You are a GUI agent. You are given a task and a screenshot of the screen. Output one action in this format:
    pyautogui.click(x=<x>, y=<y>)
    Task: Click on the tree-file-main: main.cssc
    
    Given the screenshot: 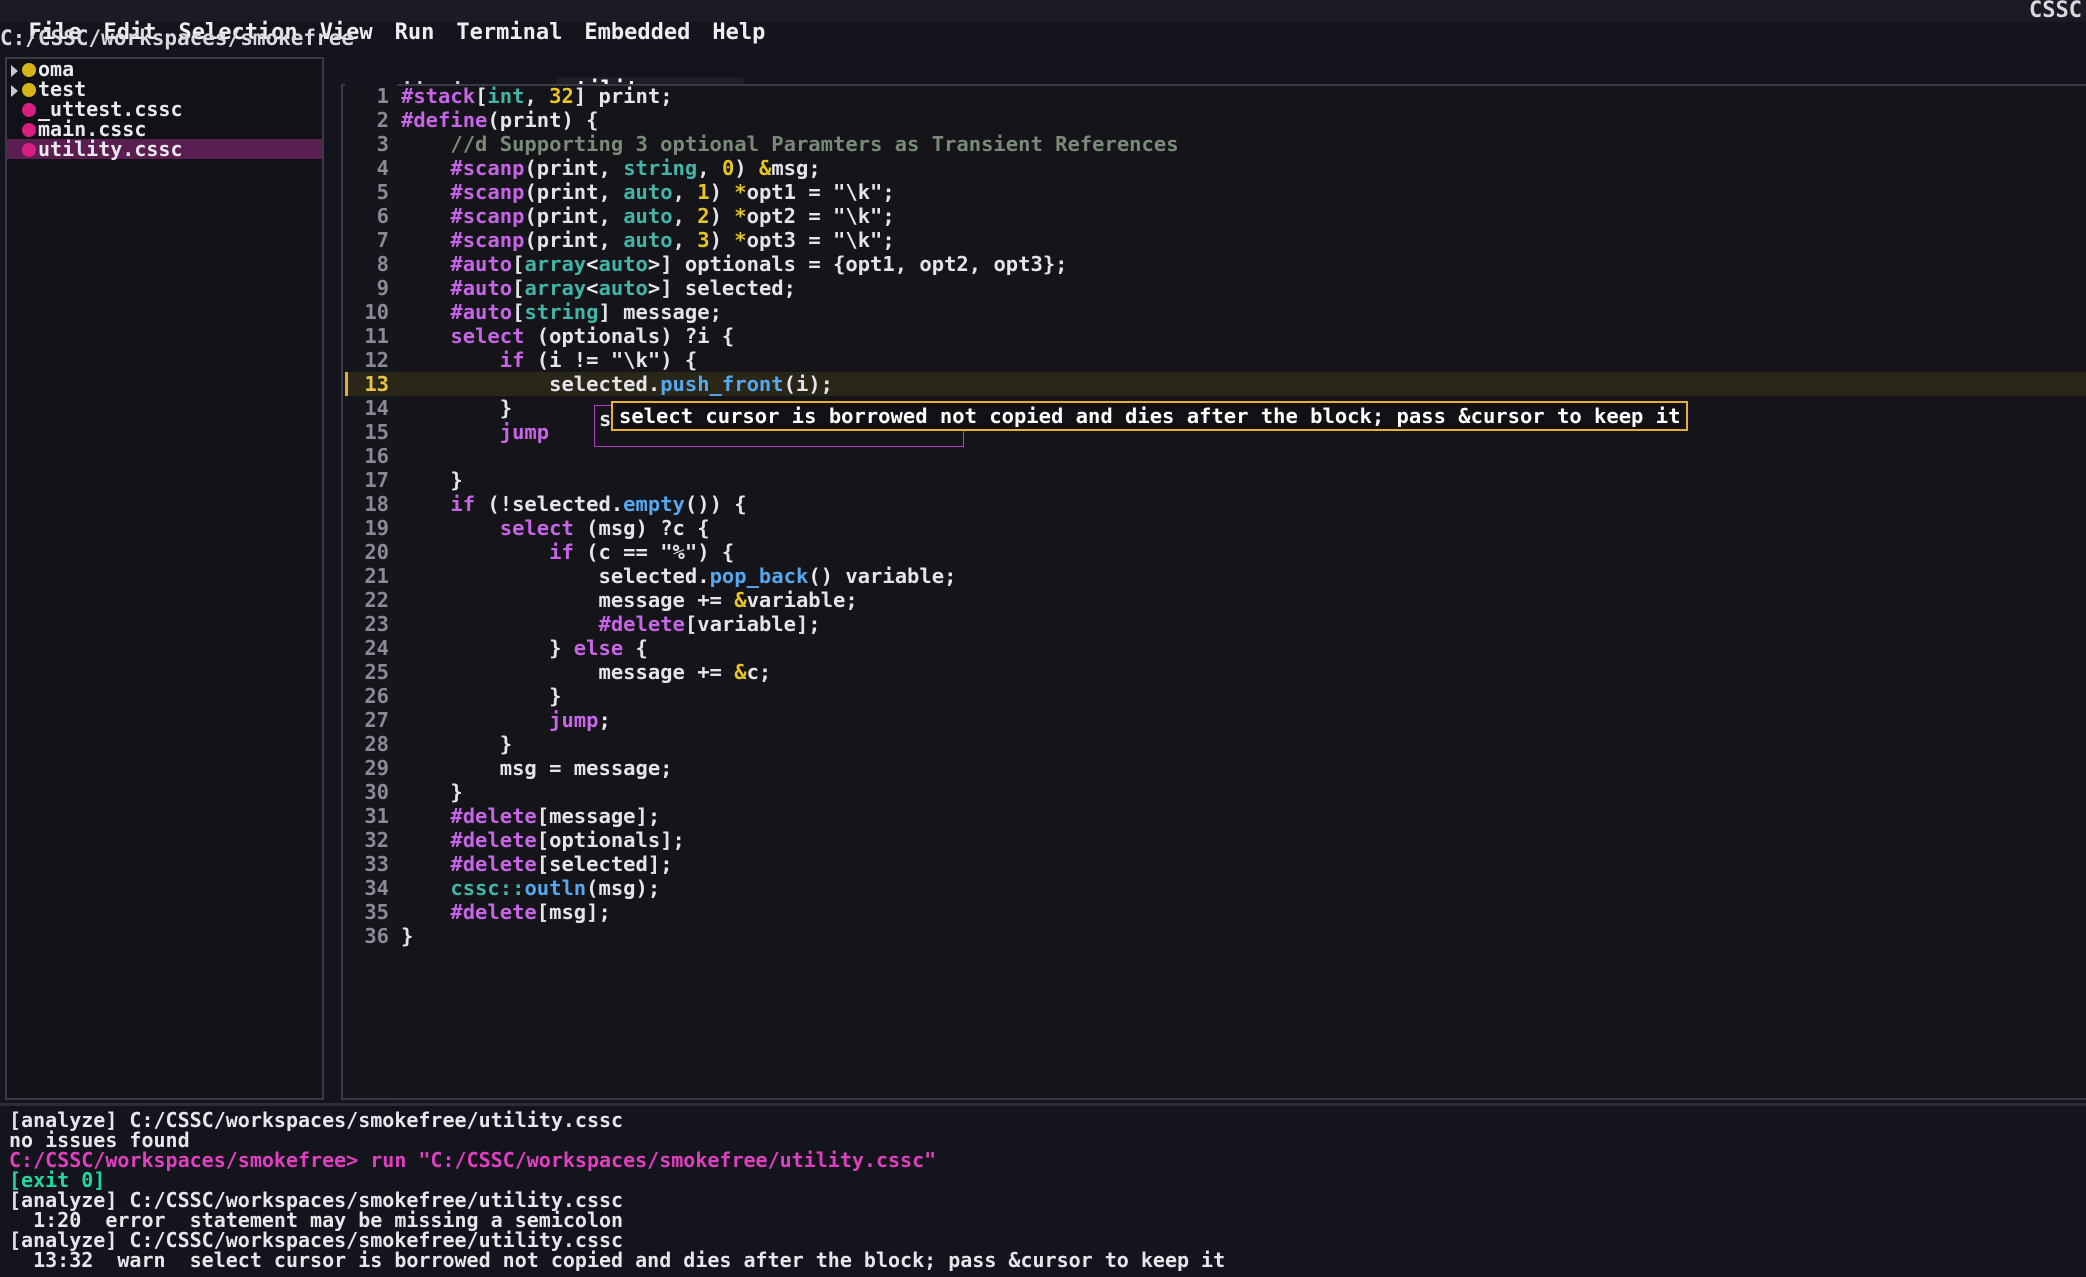 What is the action you would take?
    pyautogui.click(x=164, y=129)
    